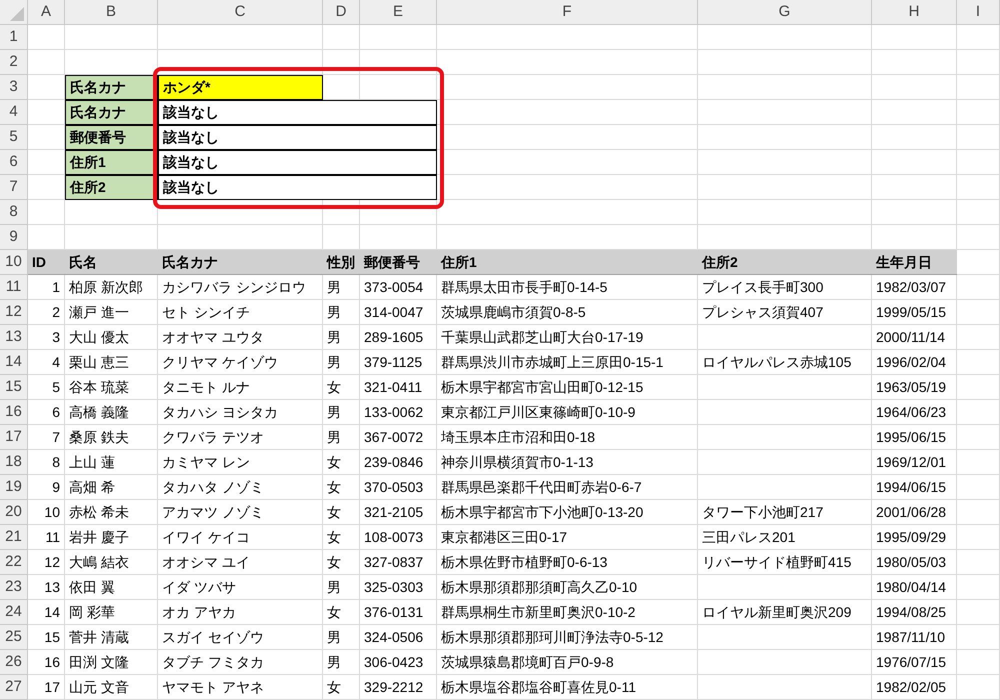 The image size is (1000, 700). Describe the element at coordinates (785, 612) in the screenshot. I see `table-cell: ロイヤル新里町奥沢209` at that location.